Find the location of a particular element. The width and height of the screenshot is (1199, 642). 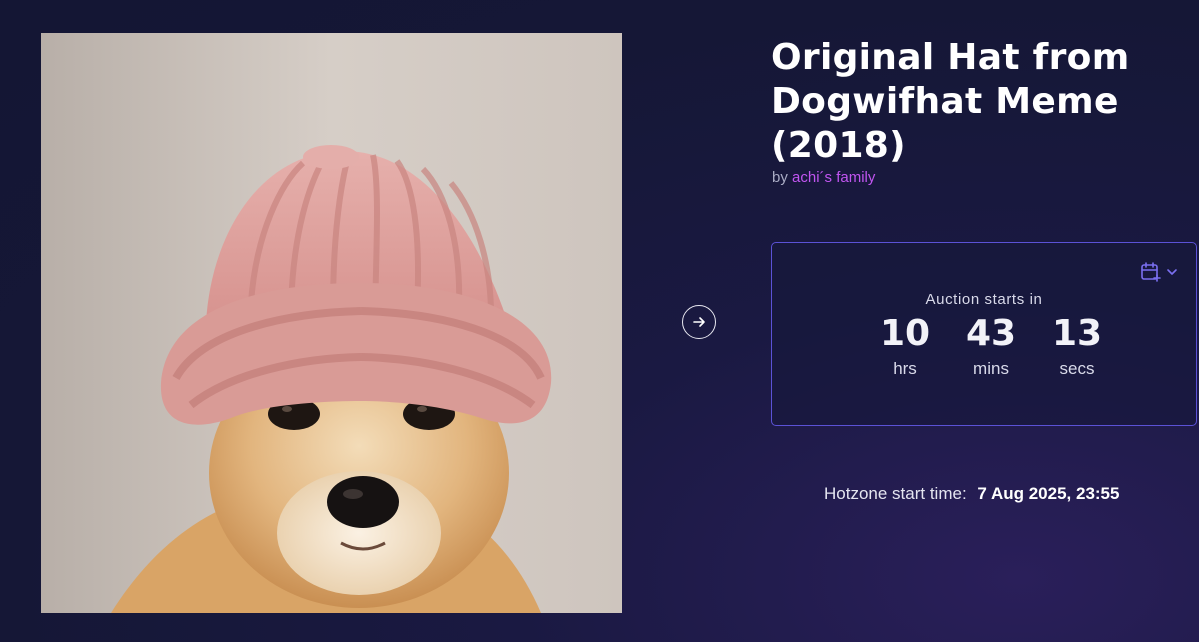

countdown-hours: 10 hrs is located at coordinates (905, 347).